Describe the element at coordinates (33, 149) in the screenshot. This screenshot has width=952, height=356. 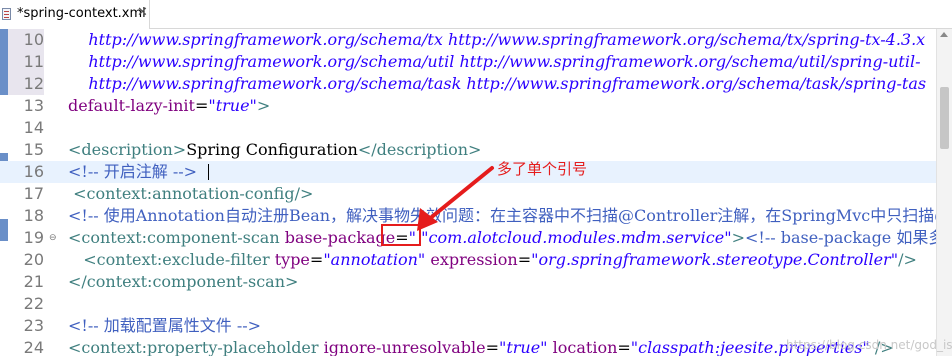
I see `line-number: 15` at that location.